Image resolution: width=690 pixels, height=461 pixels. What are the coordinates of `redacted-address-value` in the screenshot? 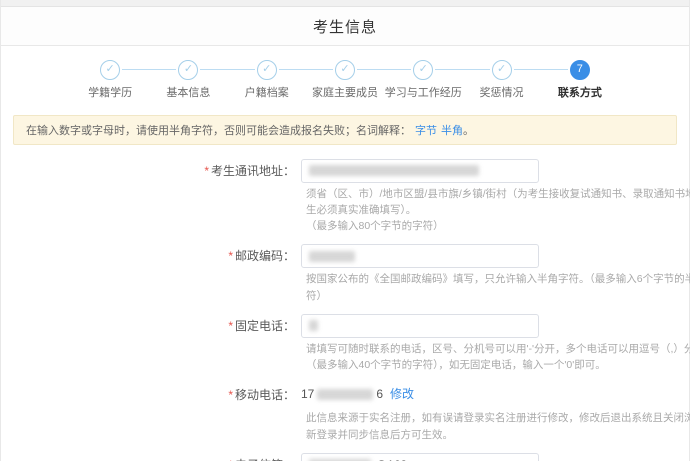 It's located at (394, 170).